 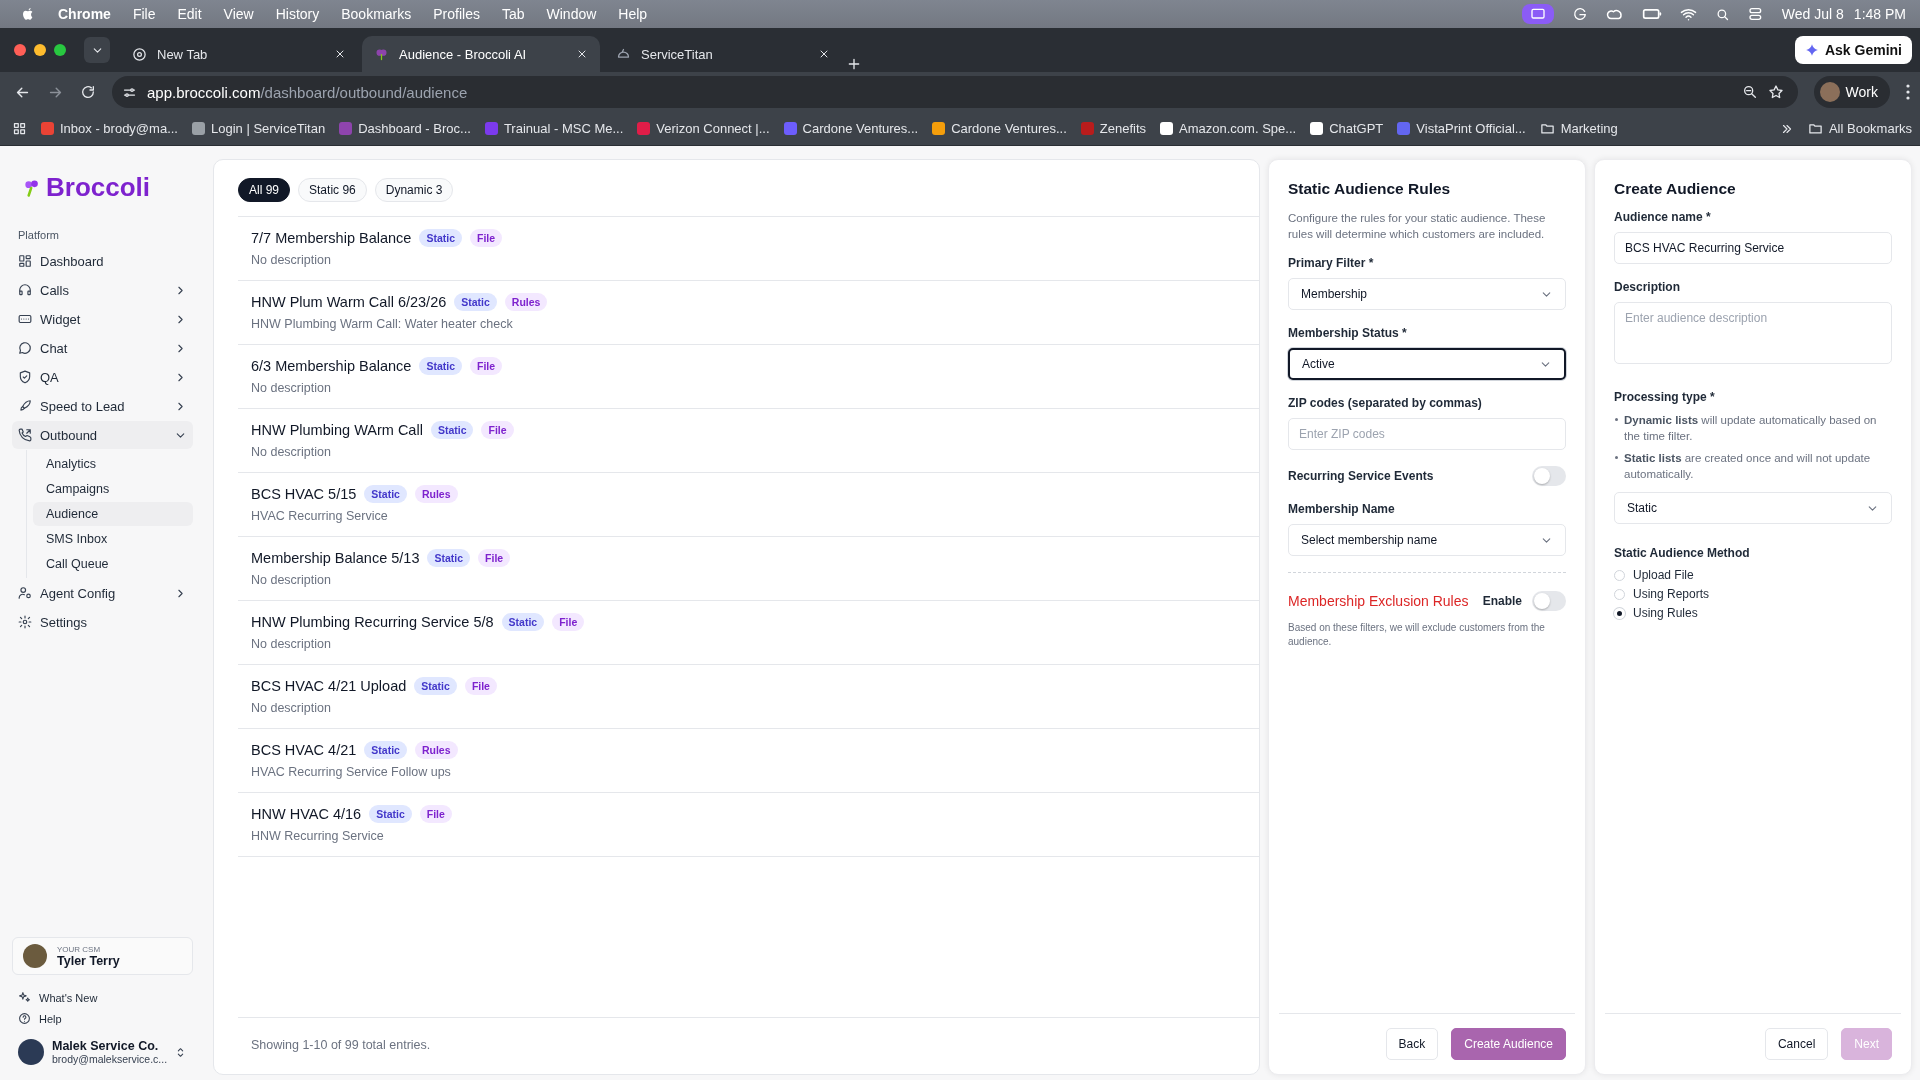 I want to click on dropdown: Active, so click(x=1427, y=364).